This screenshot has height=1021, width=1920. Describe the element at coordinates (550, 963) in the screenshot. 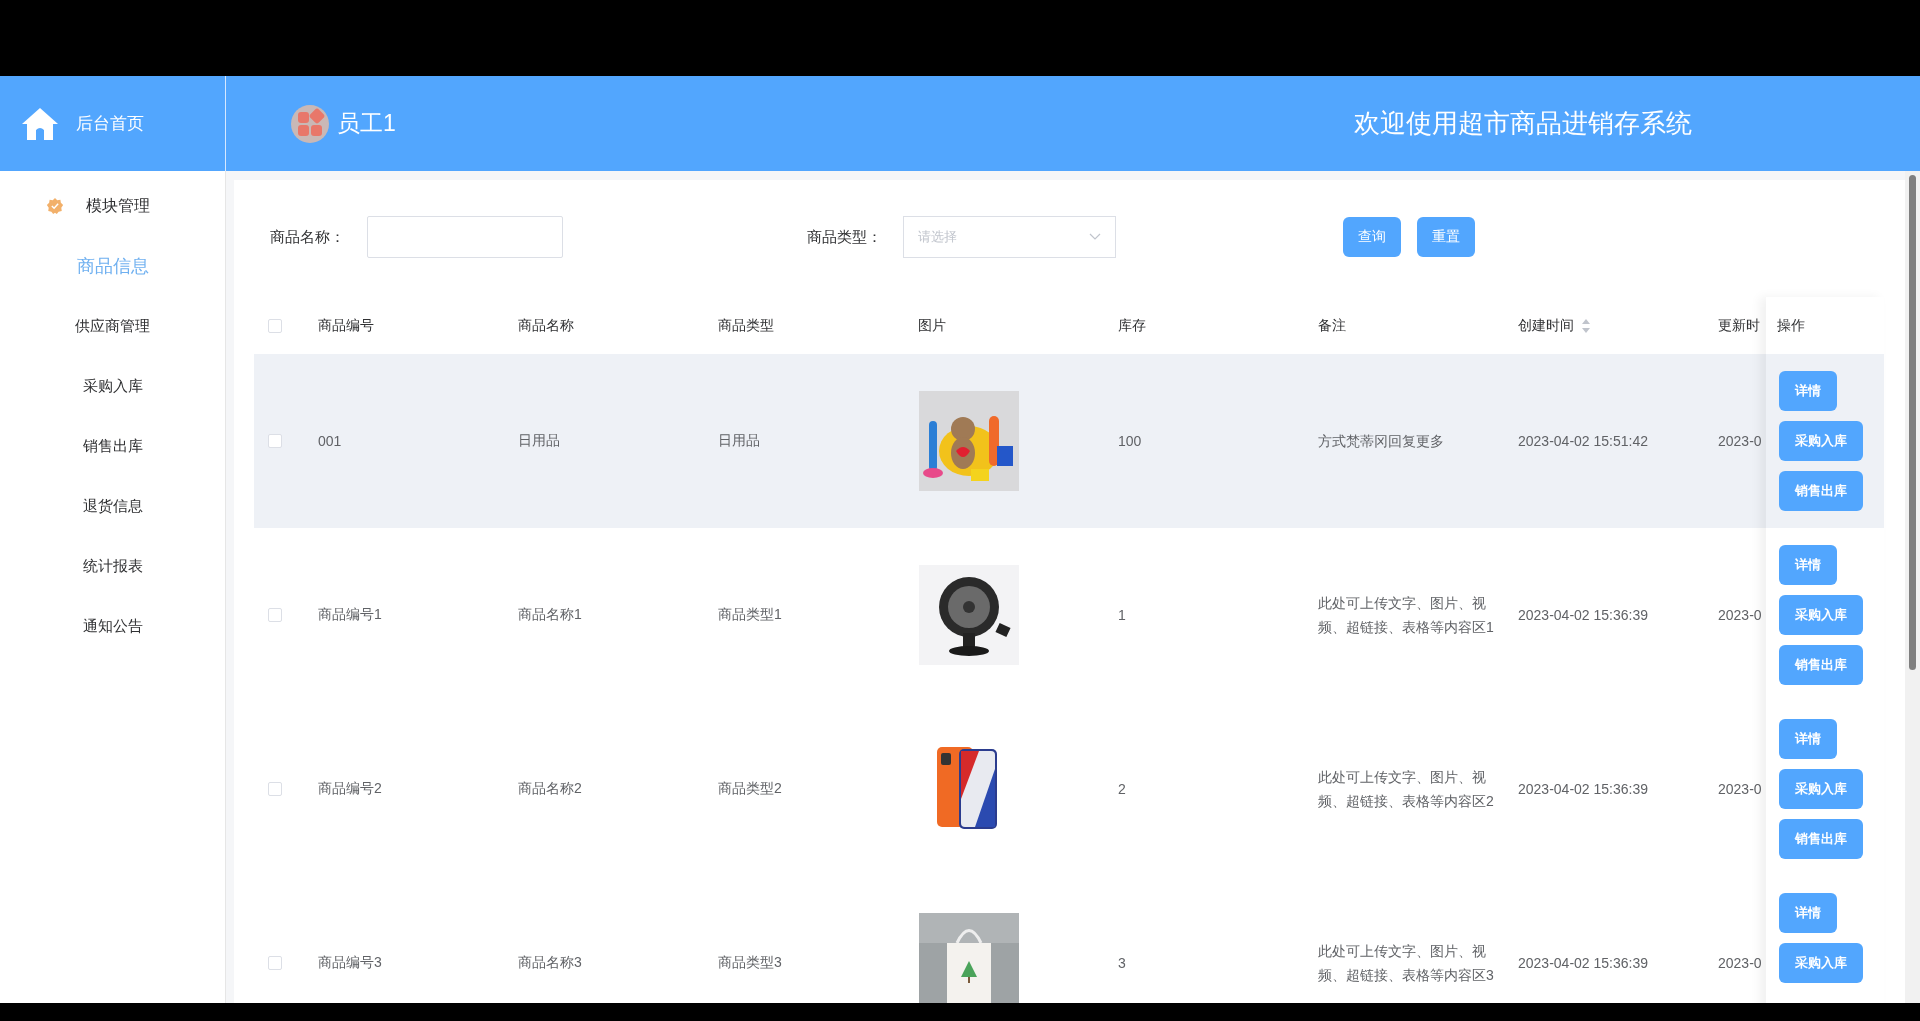

I see `table-cell: 商品名称3` at that location.